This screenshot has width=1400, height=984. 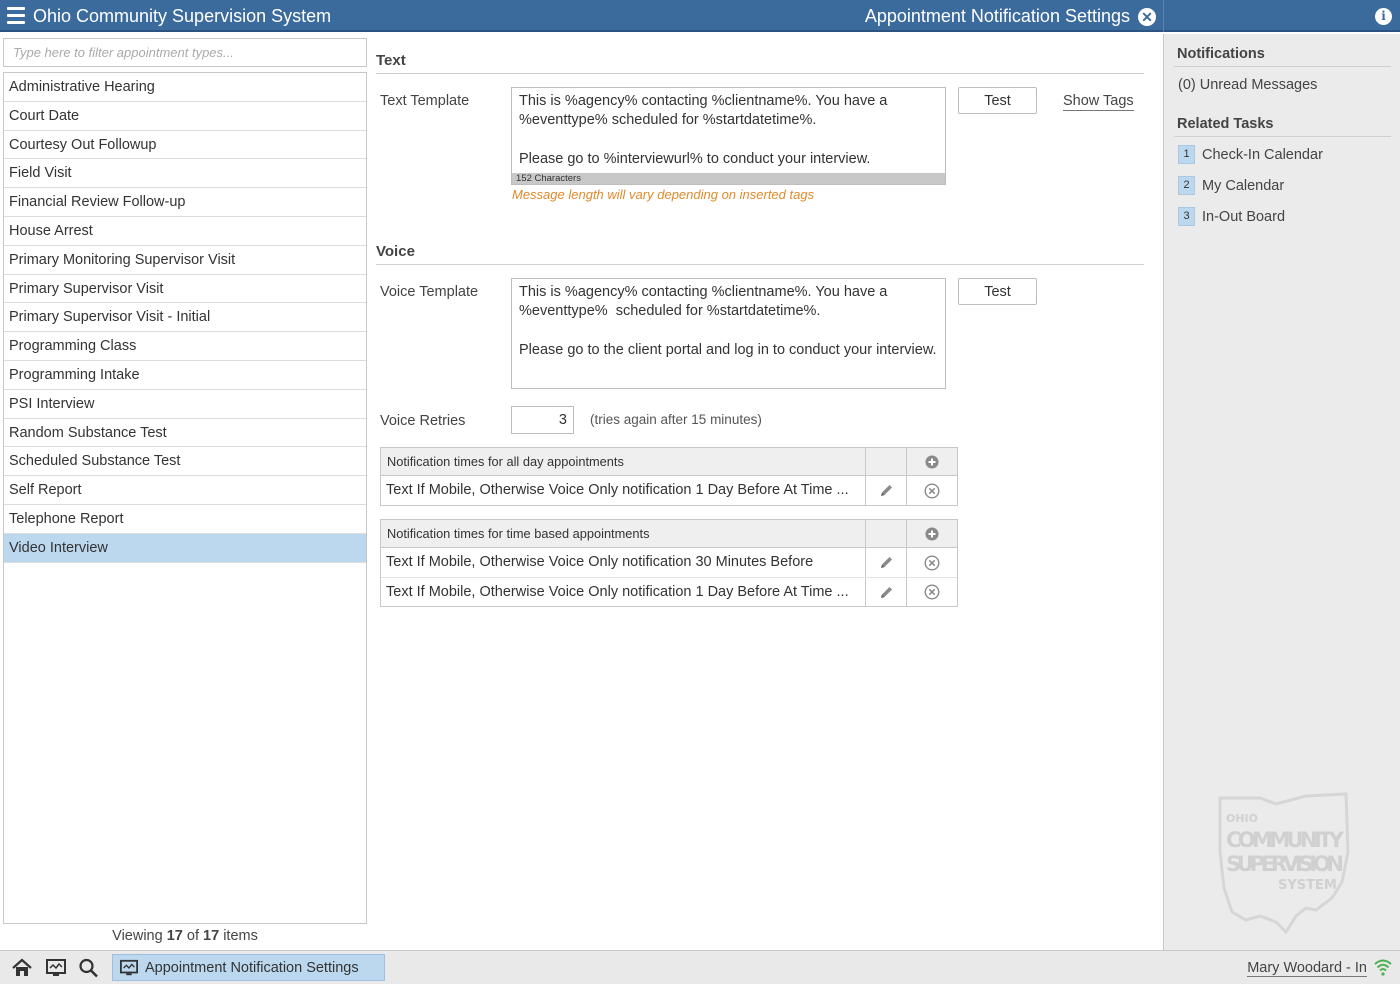 I want to click on viewing-shown: 17, so click(x=174, y=936).